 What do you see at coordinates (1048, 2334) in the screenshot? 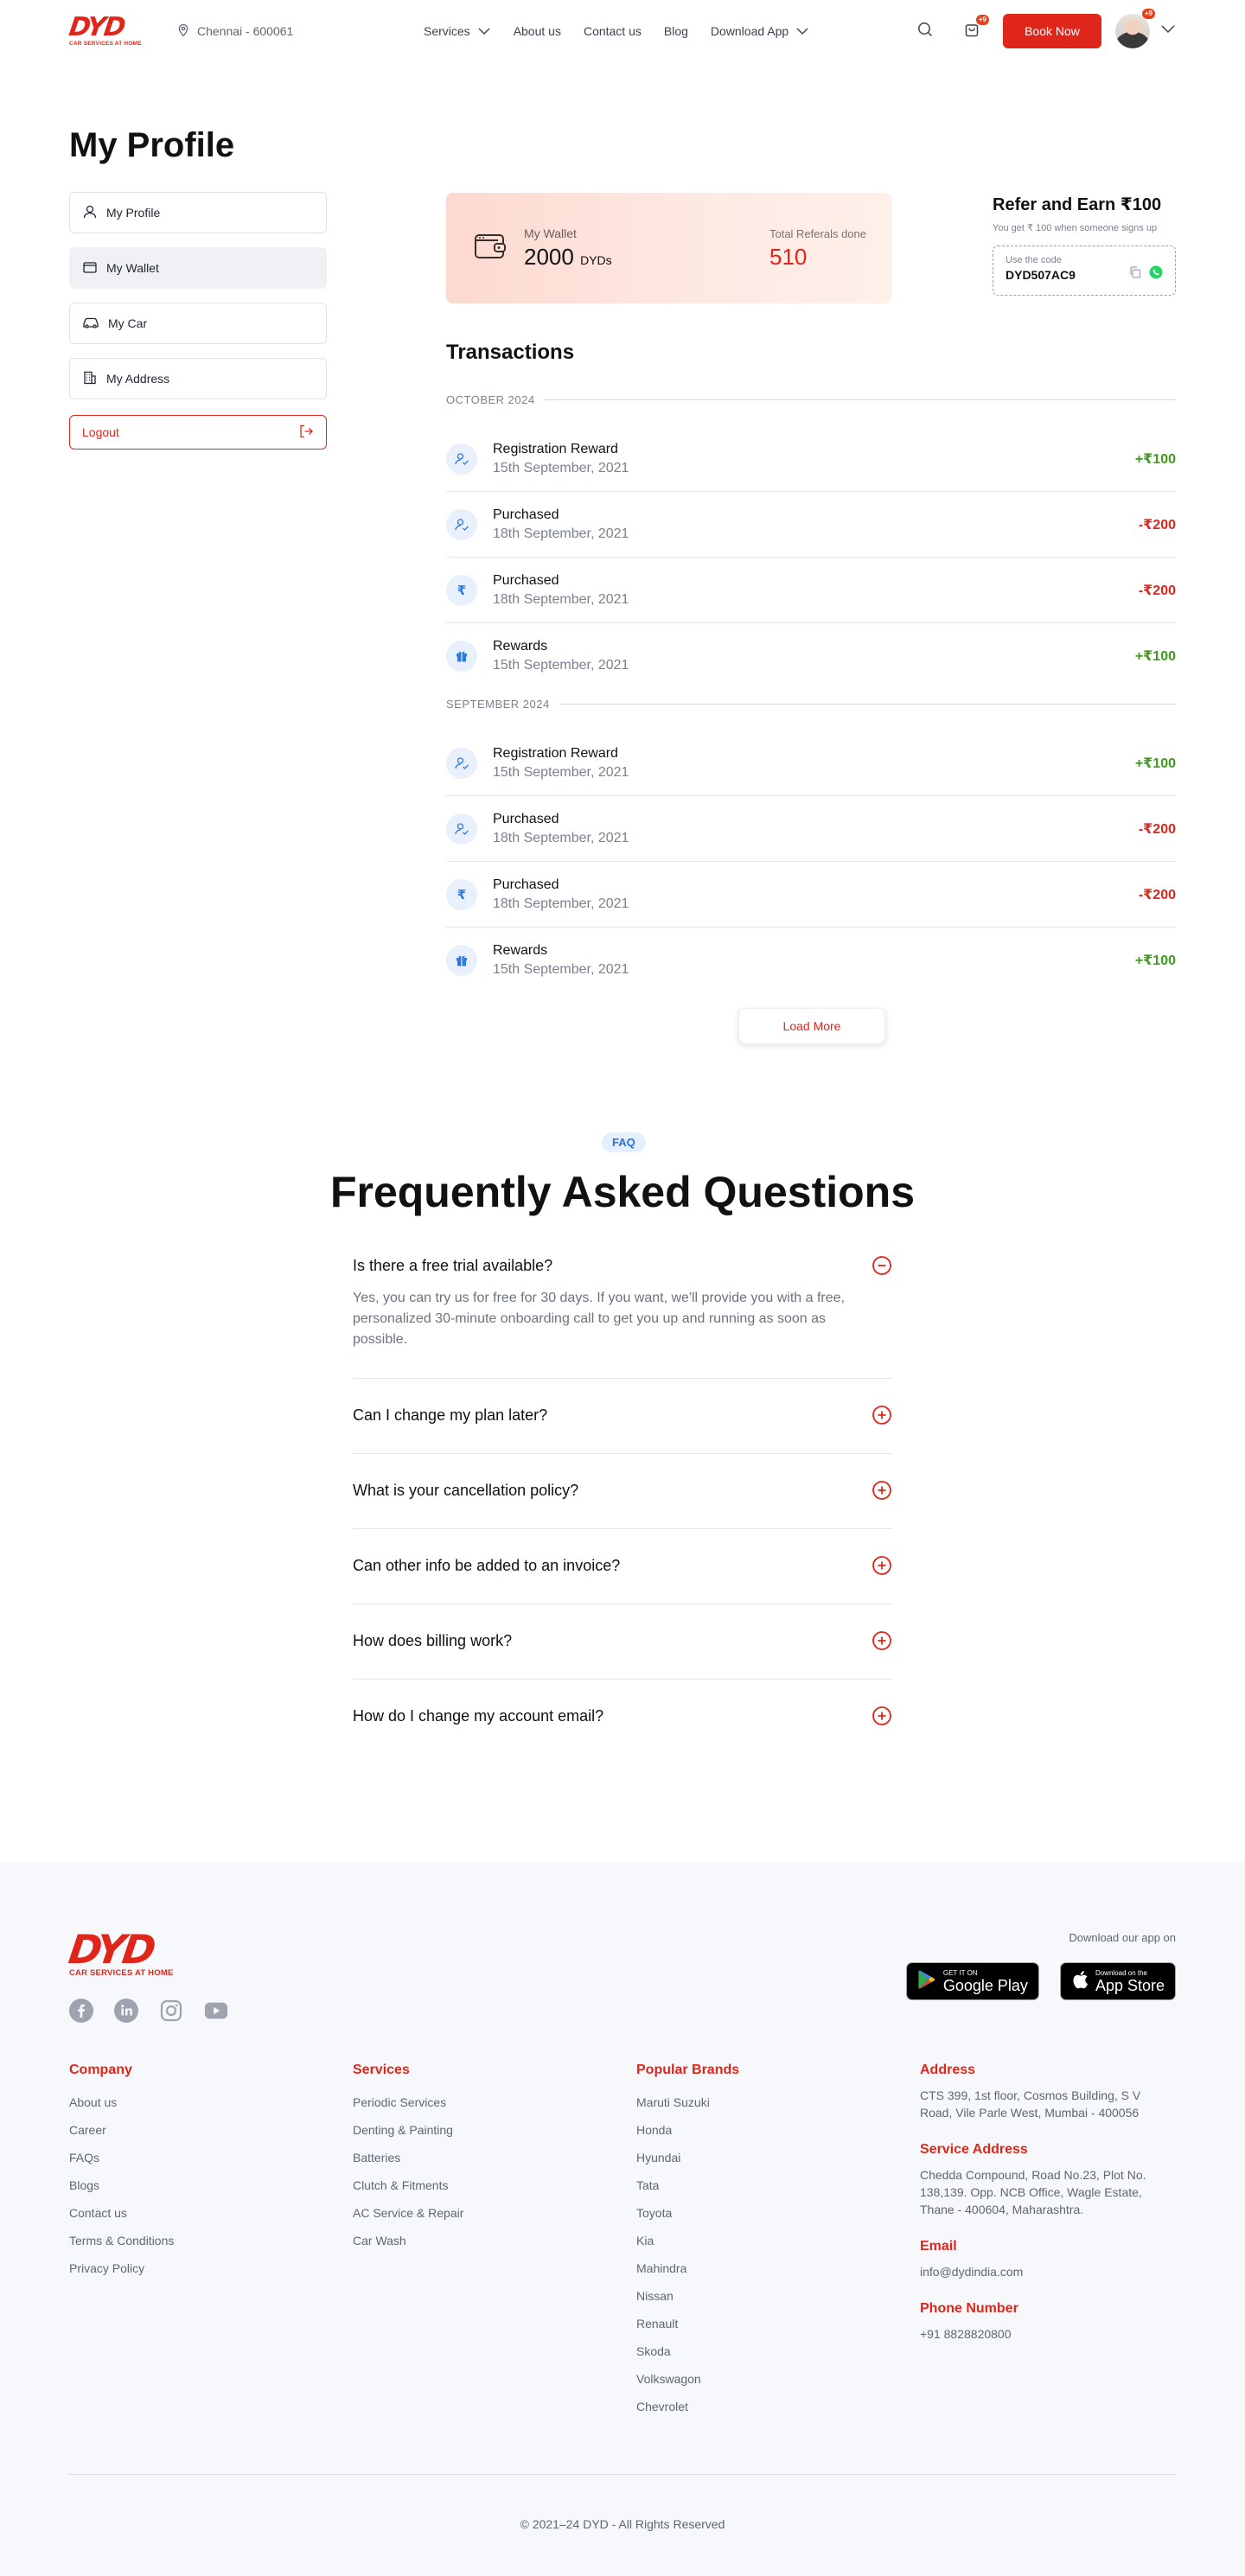
I see `phone-link: +91 8828820800` at bounding box center [1048, 2334].